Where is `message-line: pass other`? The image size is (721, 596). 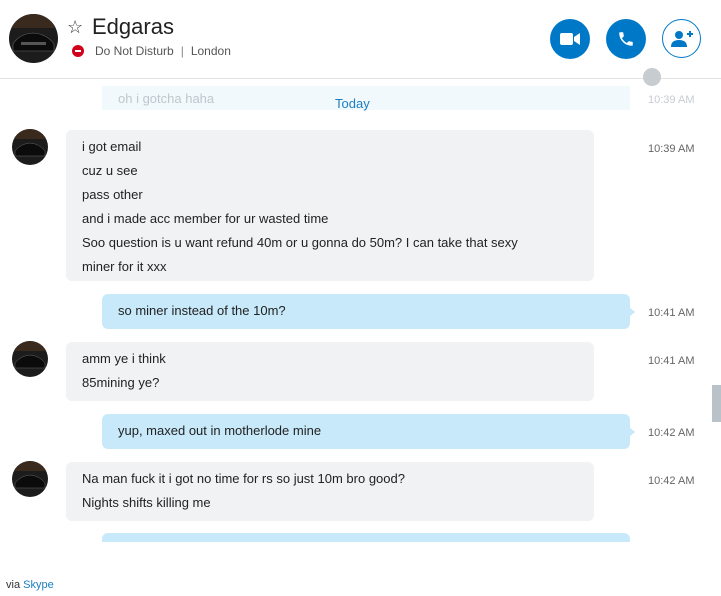 message-line: pass other is located at coordinates (112, 194).